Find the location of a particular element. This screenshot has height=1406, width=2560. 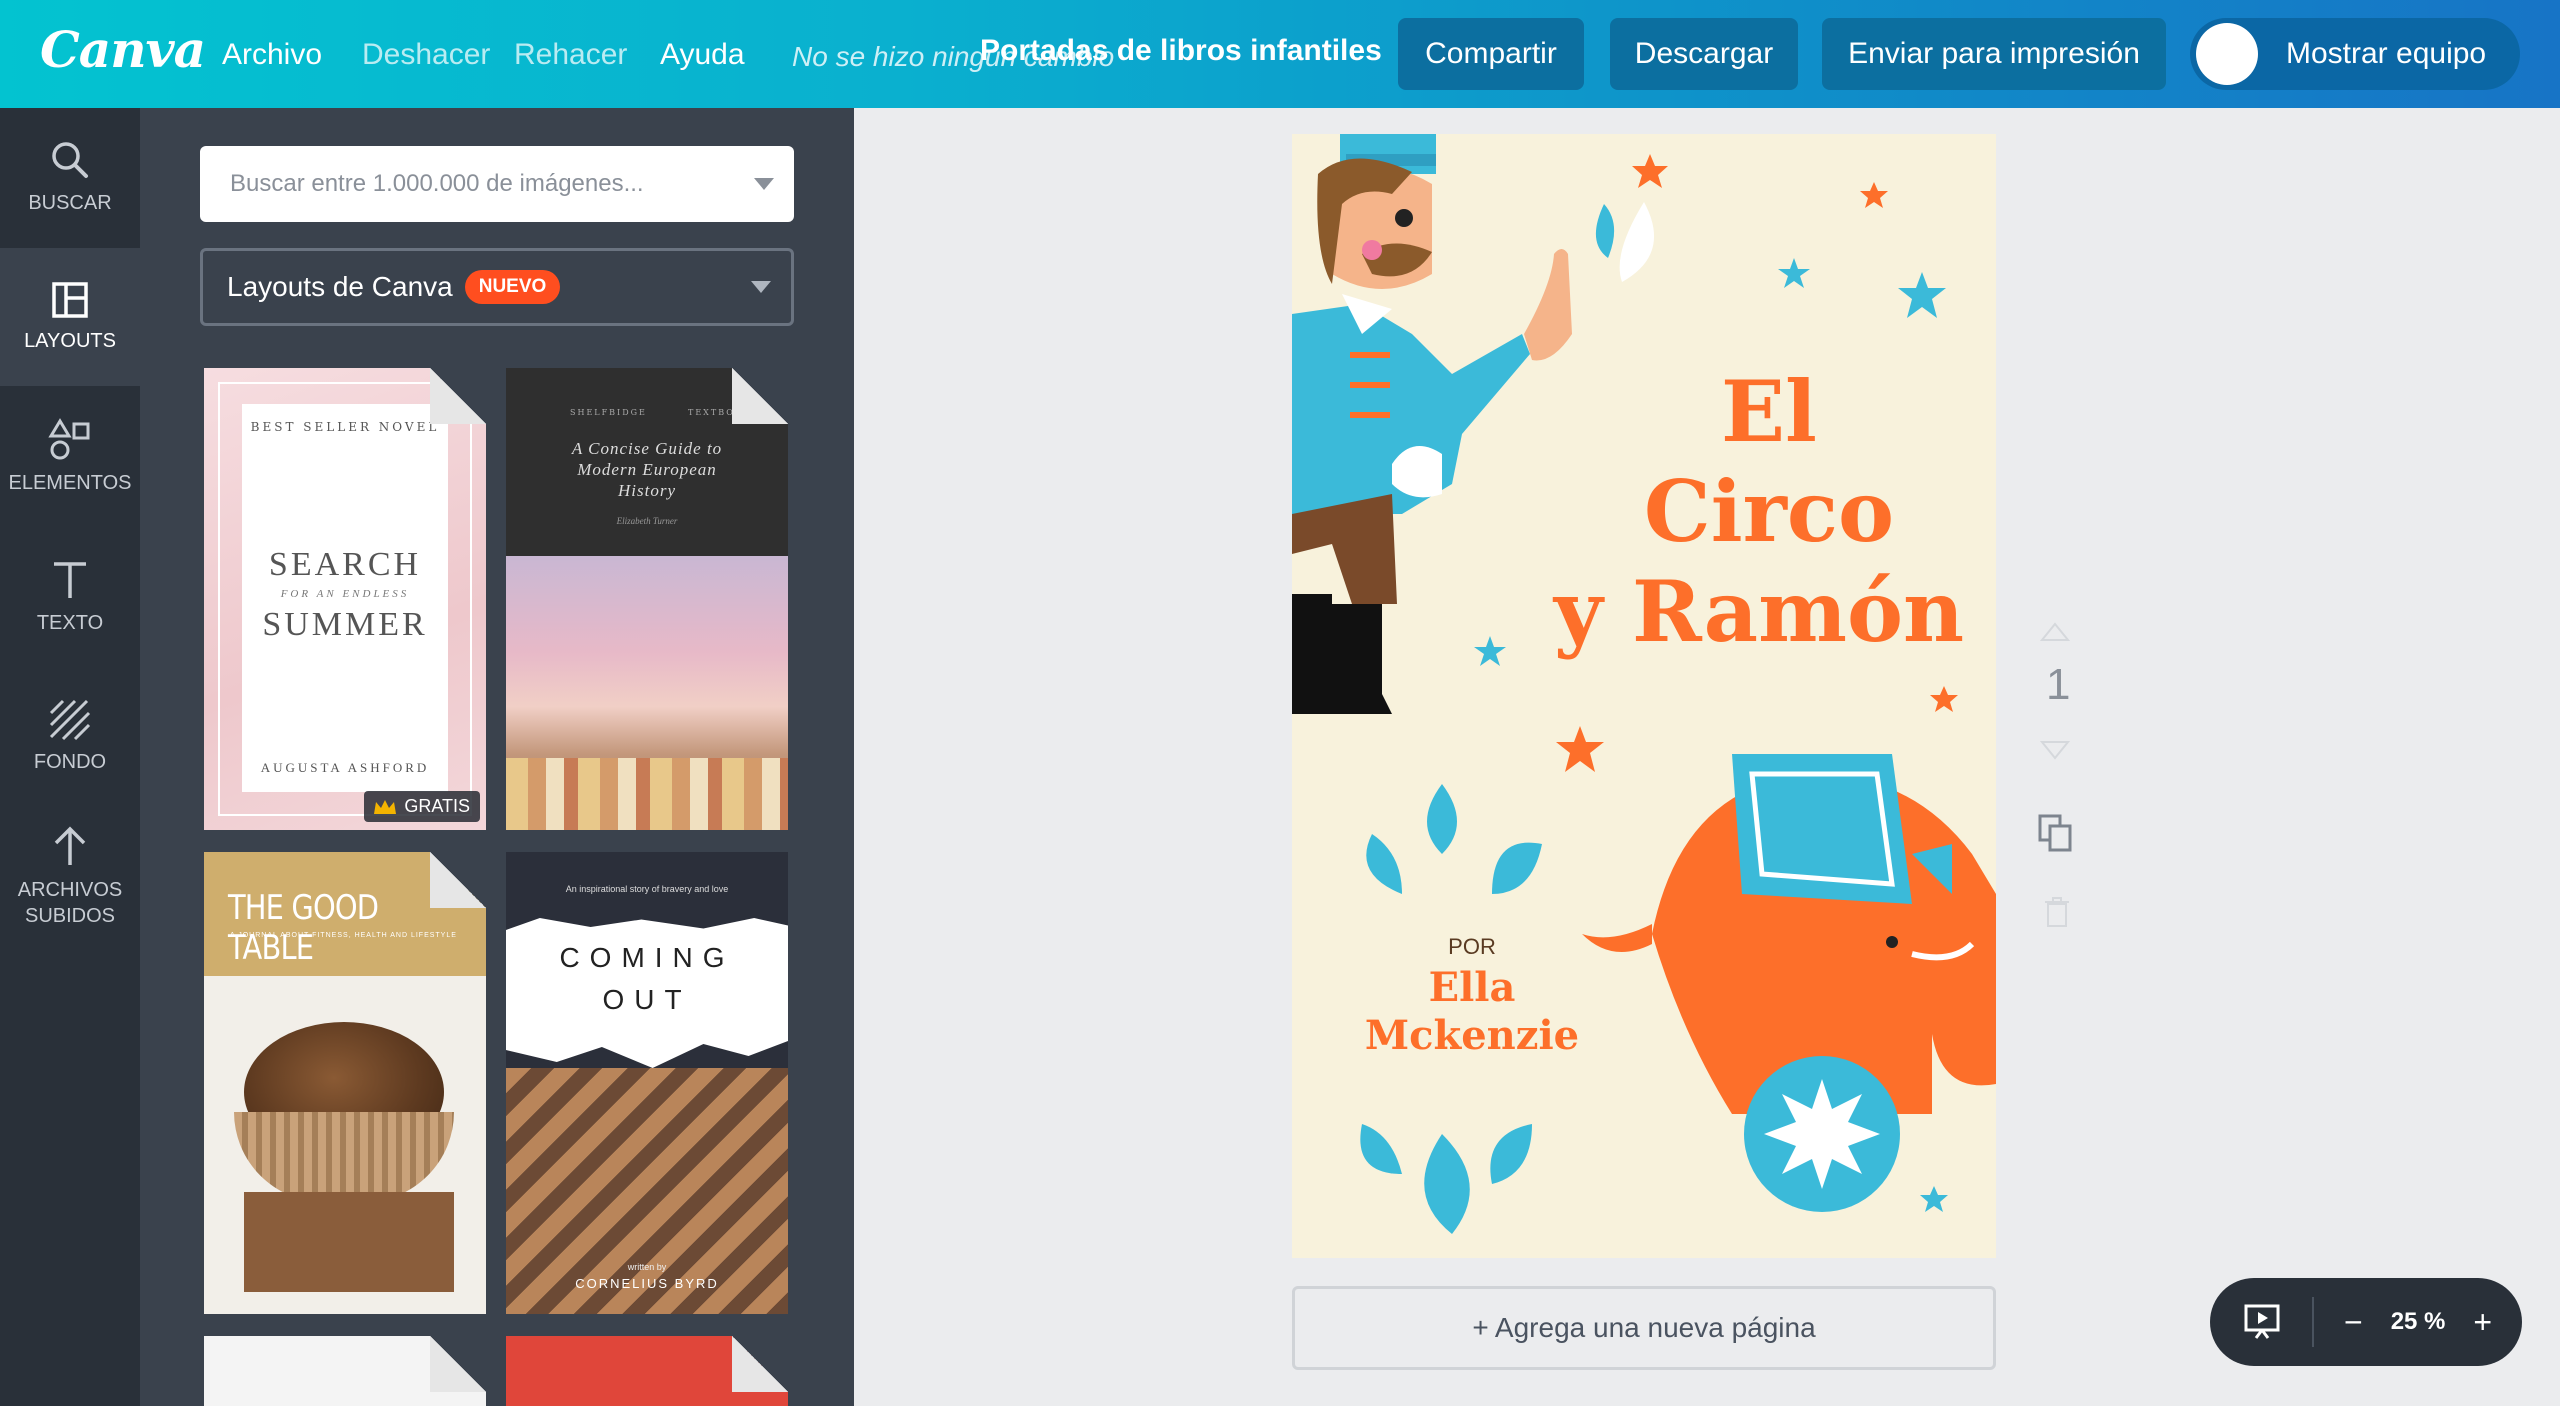

show-team-label: Mostrar equipo is located at coordinates (2386, 53).